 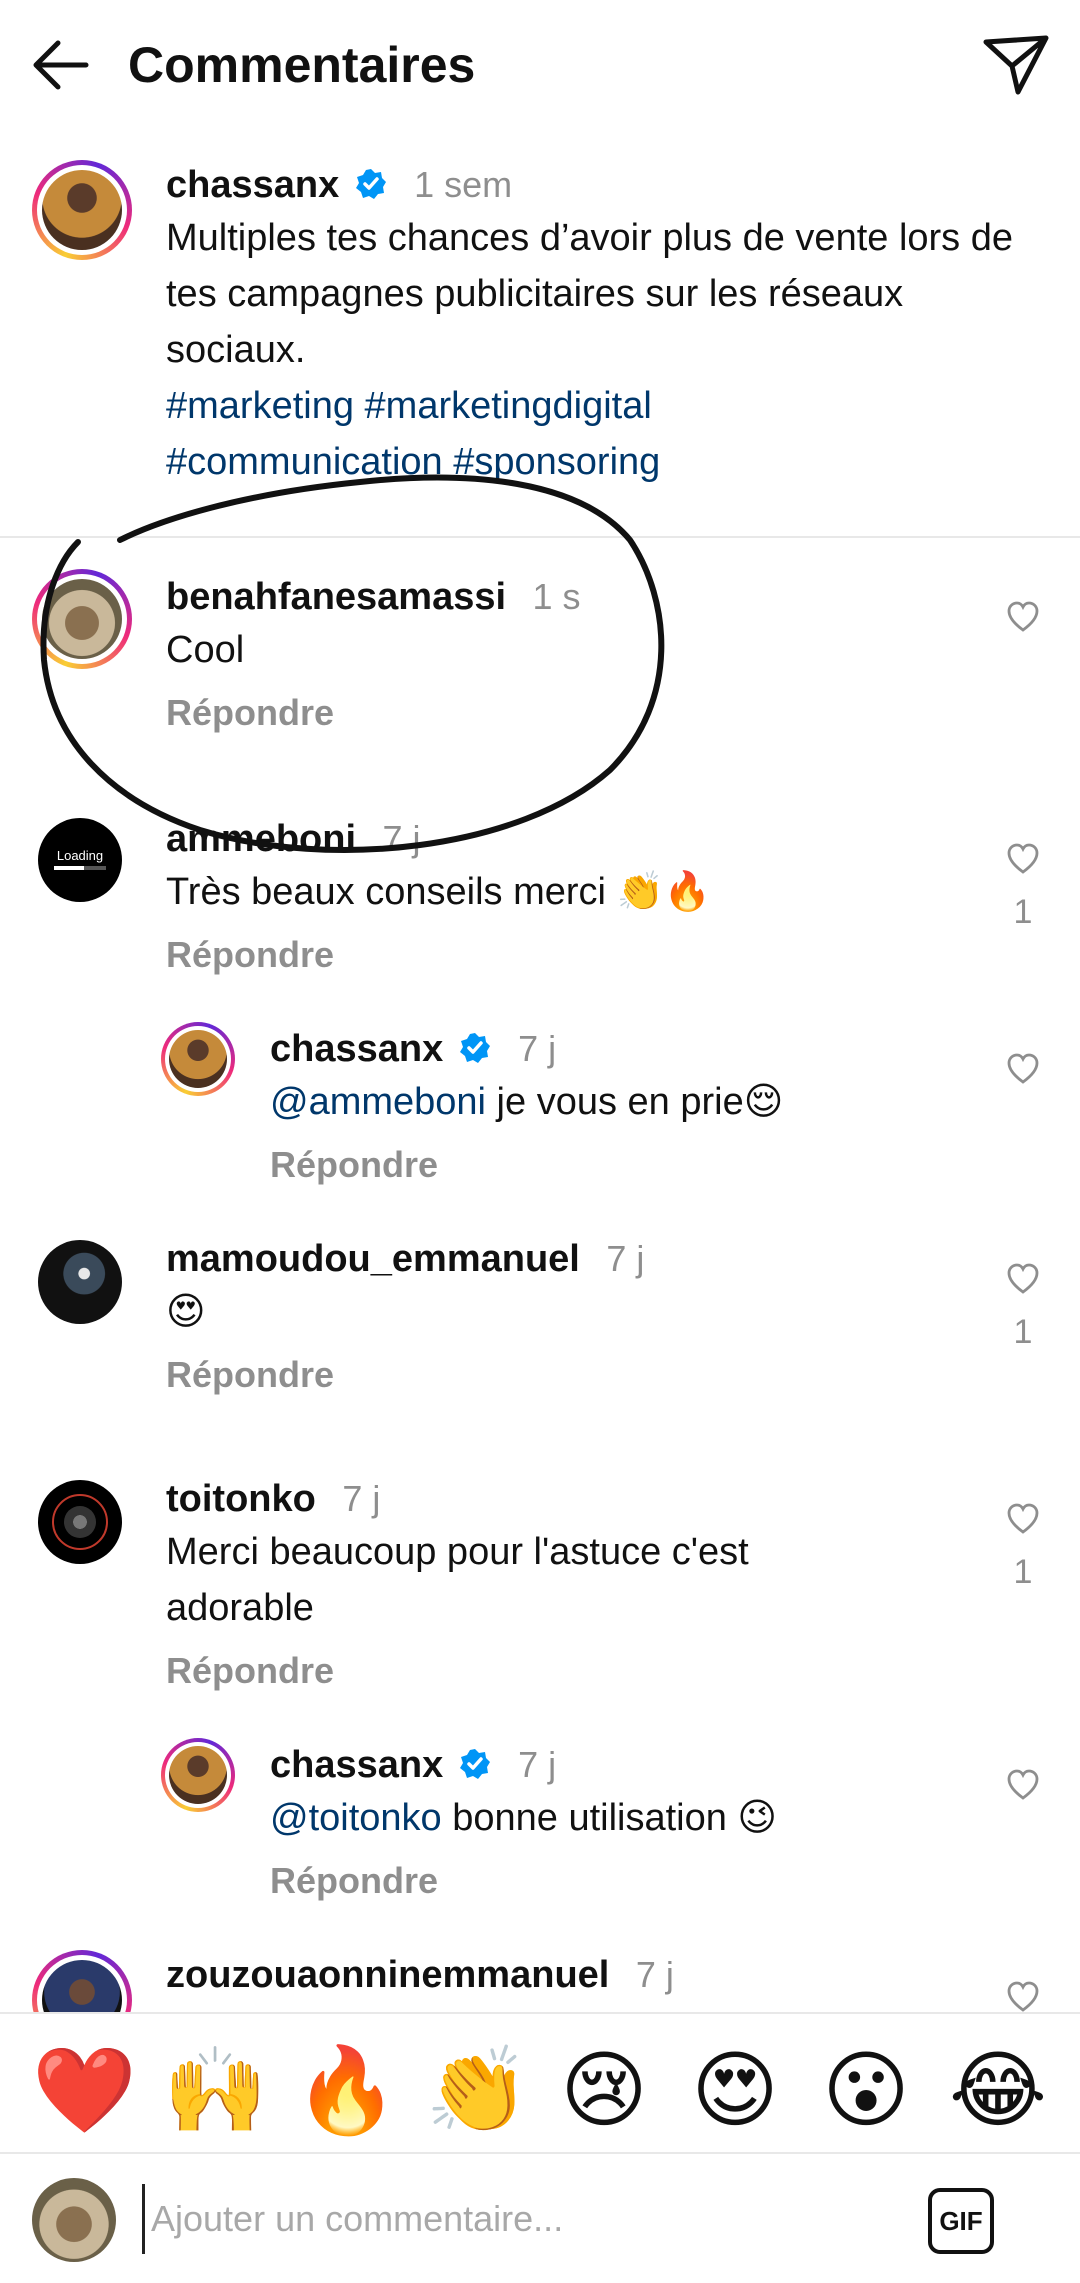 I want to click on heart-emoji-button: ❤️, so click(x=84, y=2090).